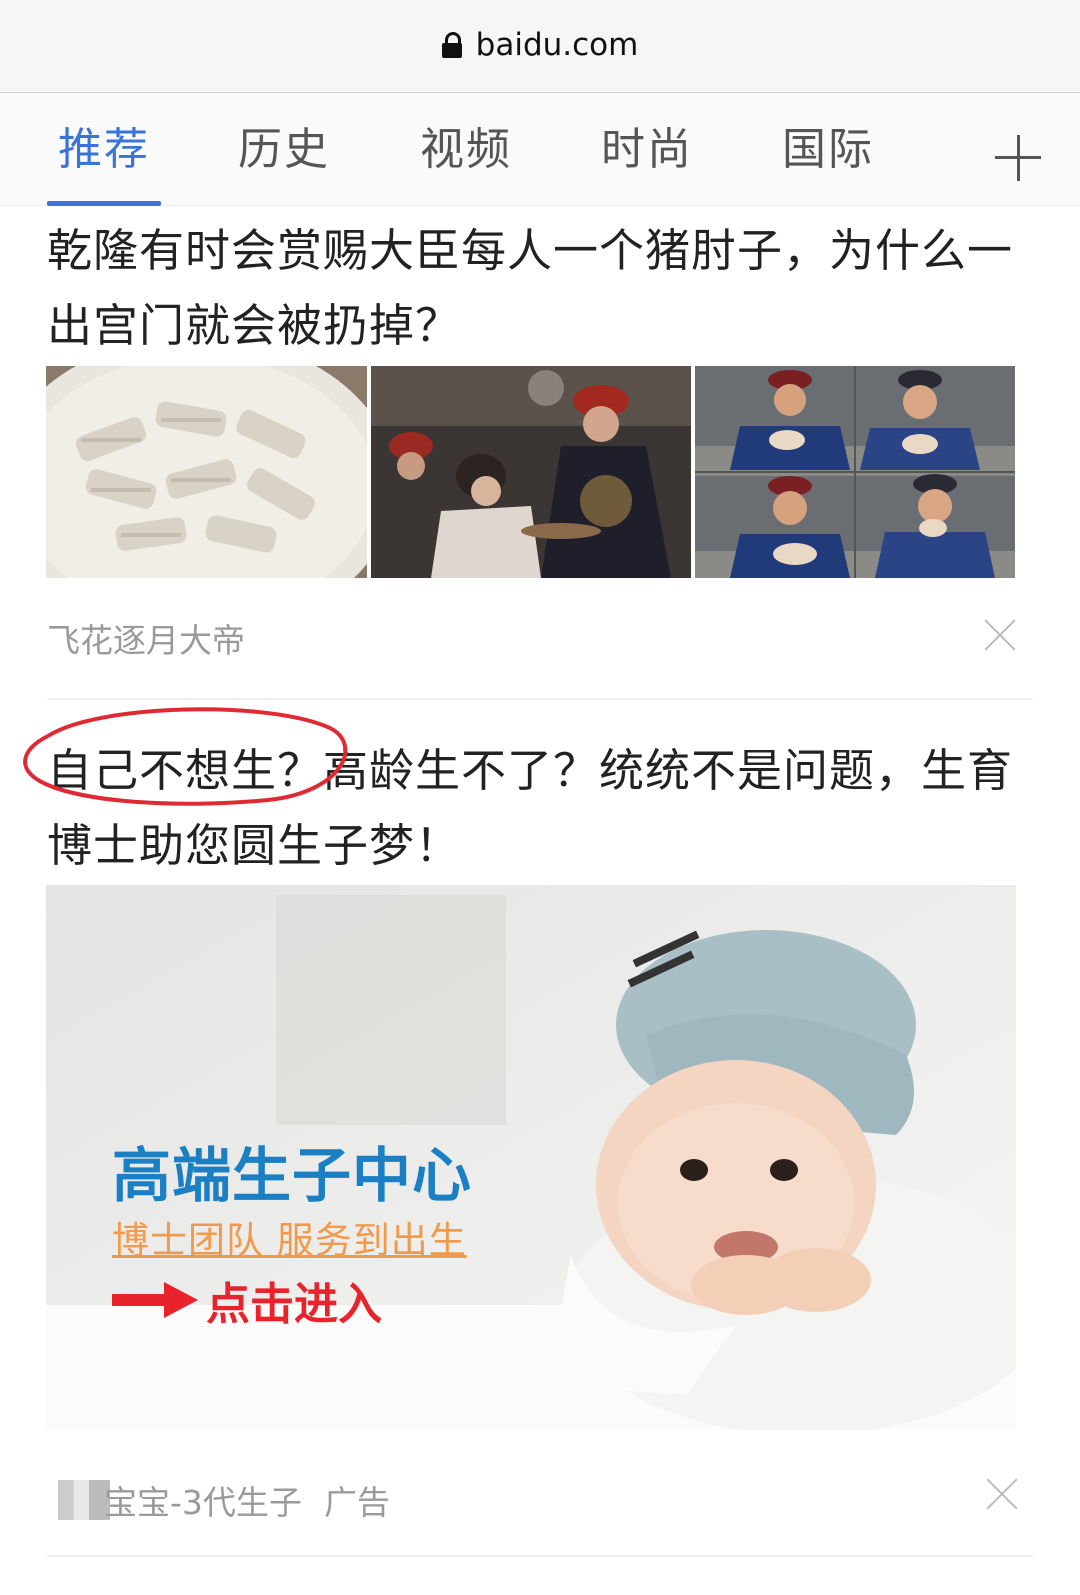 The image size is (1080, 1595). Describe the element at coordinates (531, 472) in the screenshot. I see `article-image-court-scene` at that location.